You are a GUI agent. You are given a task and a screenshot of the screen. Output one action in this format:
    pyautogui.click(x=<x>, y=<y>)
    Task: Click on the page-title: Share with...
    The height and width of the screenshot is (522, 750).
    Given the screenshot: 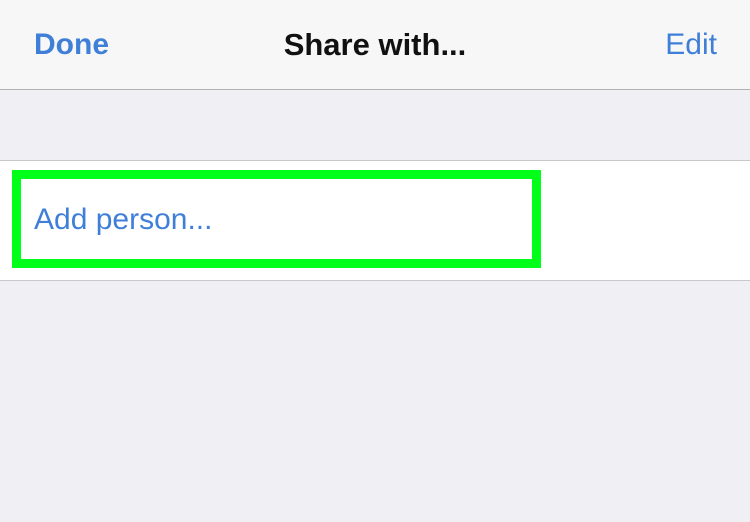 What is the action you would take?
    pyautogui.click(x=375, y=44)
    